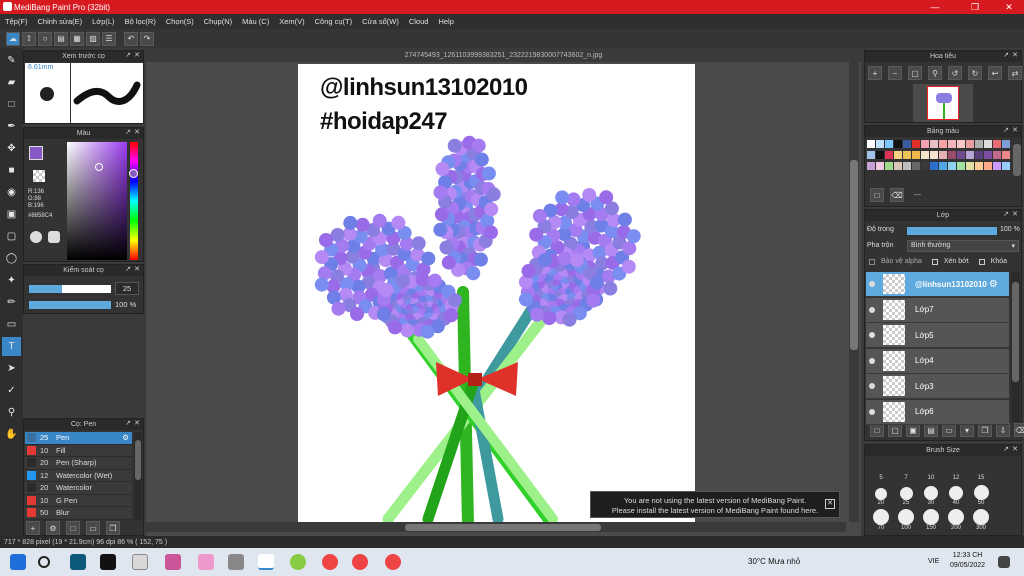 The width and height of the screenshot is (1024, 576). Describe the element at coordinates (70, 289) in the screenshot. I see `brush-size-slider` at that location.